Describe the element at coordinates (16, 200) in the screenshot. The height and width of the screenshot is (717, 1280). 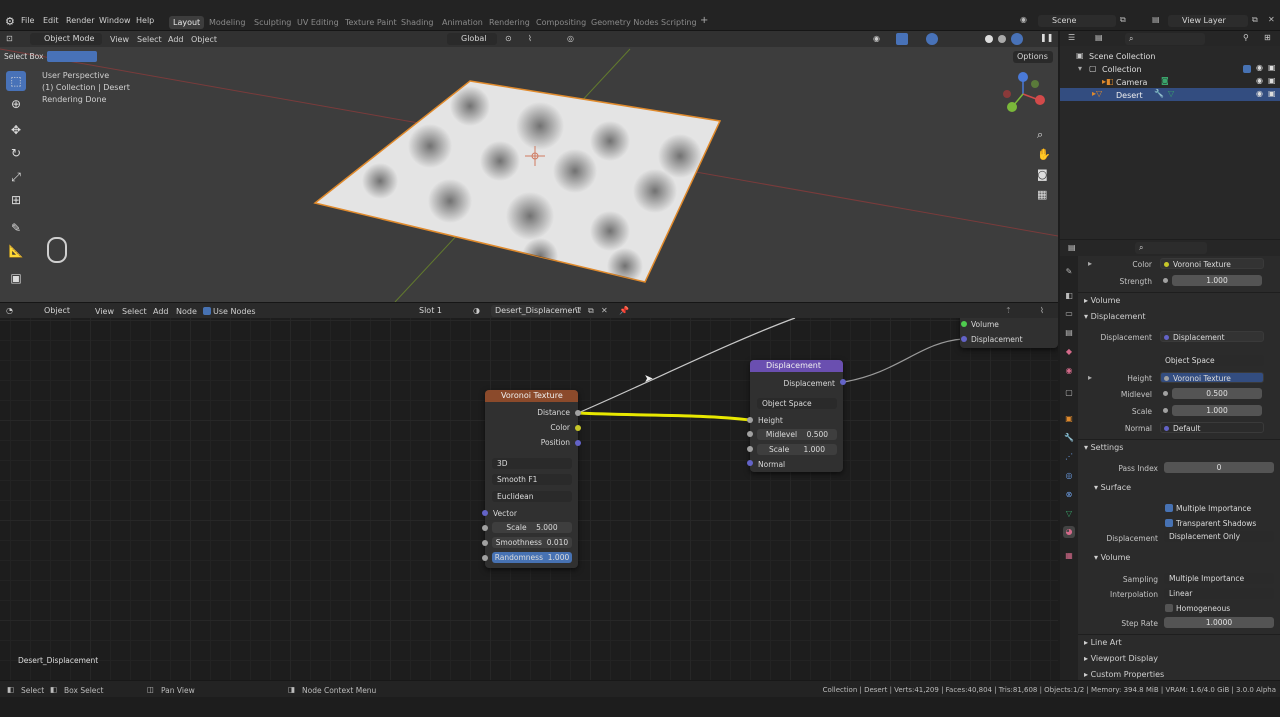
I see `transform-tool-icon: ⊞` at that location.